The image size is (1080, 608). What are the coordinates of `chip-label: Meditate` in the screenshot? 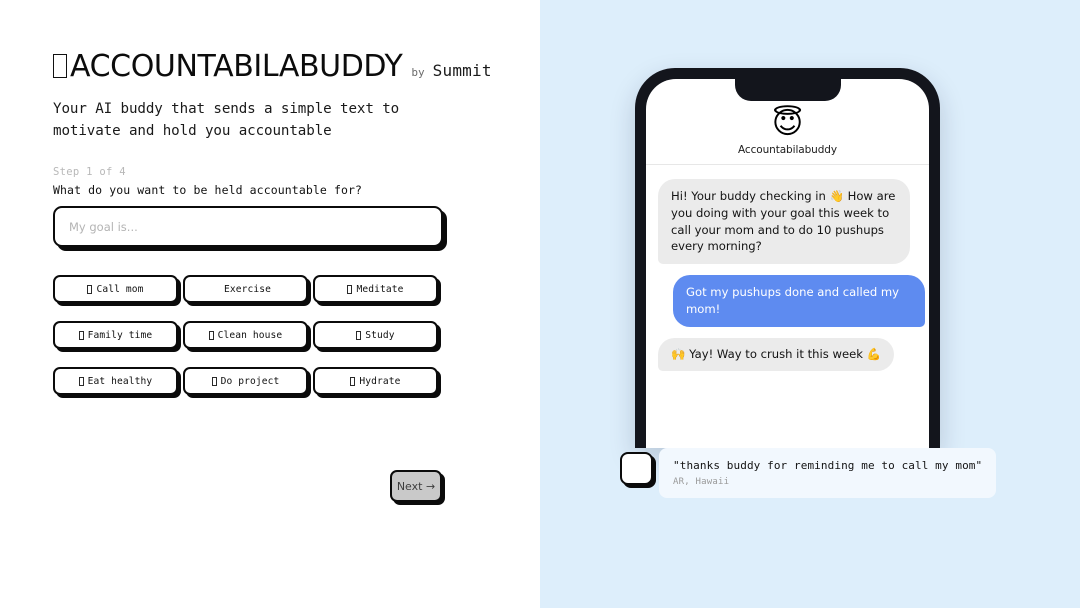 It's located at (380, 289).